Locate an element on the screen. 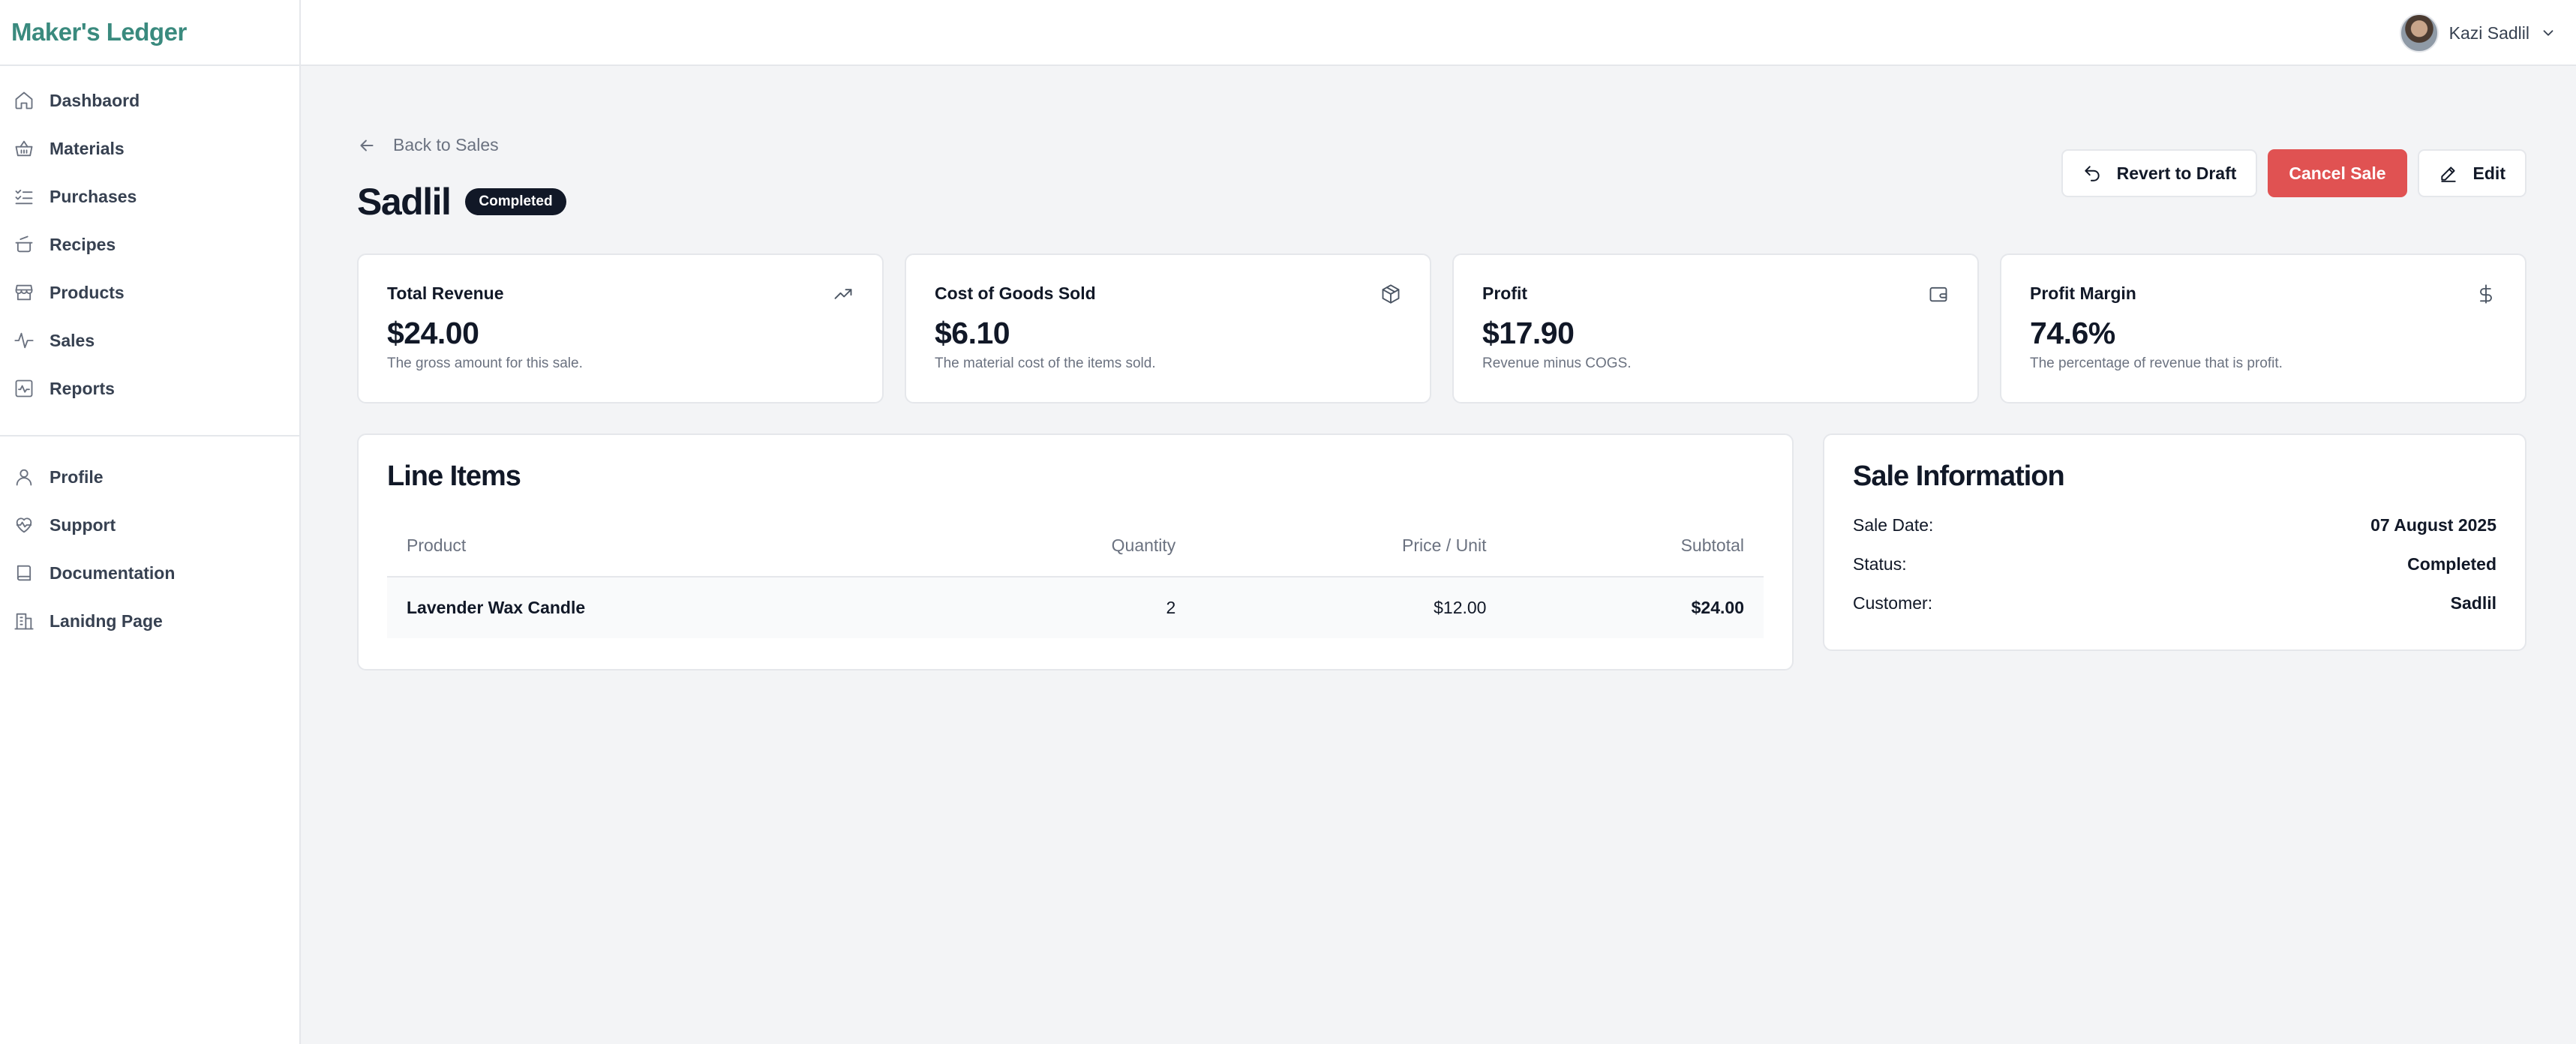 The height and width of the screenshot is (1044, 2576). revert-to-draft-button: Revert to Draft is located at coordinates (2159, 173).